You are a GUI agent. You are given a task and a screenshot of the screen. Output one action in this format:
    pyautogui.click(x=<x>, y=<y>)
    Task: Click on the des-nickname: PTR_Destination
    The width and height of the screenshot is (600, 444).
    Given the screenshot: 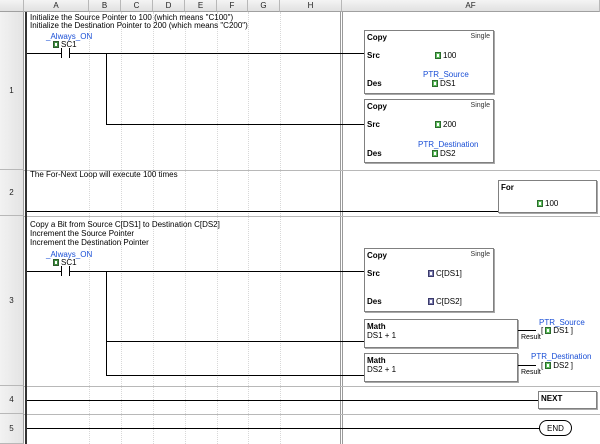 What is the action you would take?
    pyautogui.click(x=448, y=144)
    